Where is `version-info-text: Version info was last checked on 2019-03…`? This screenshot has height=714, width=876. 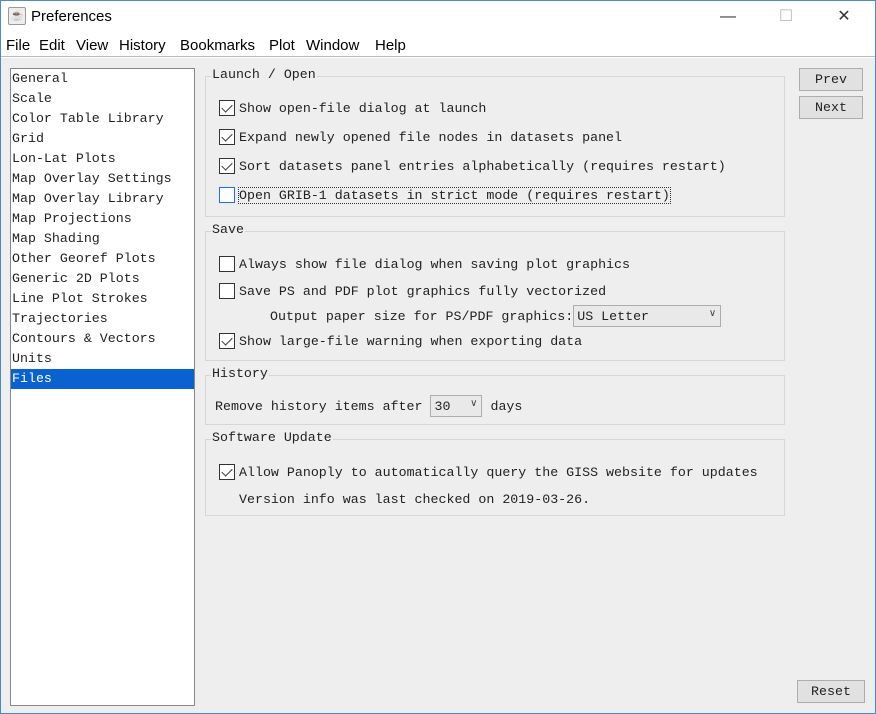 version-info-text: Version info was last checked on 2019-03… is located at coordinates (415, 499).